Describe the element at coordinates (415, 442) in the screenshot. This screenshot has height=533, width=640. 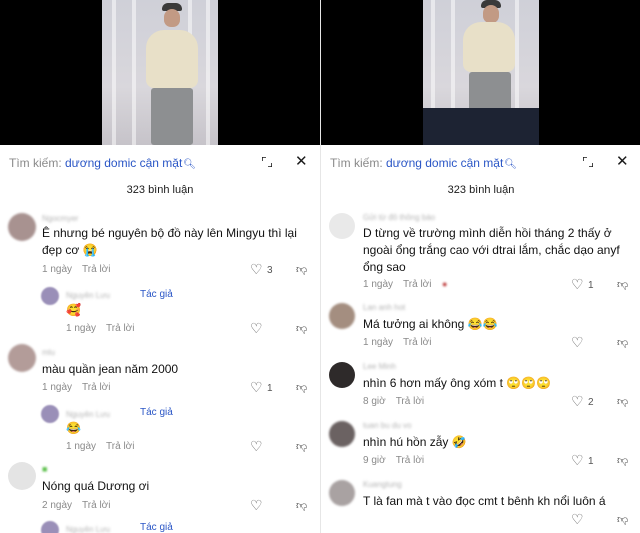
I see `comment-text: nhìn hú hồn zẫy 🤣` at that location.